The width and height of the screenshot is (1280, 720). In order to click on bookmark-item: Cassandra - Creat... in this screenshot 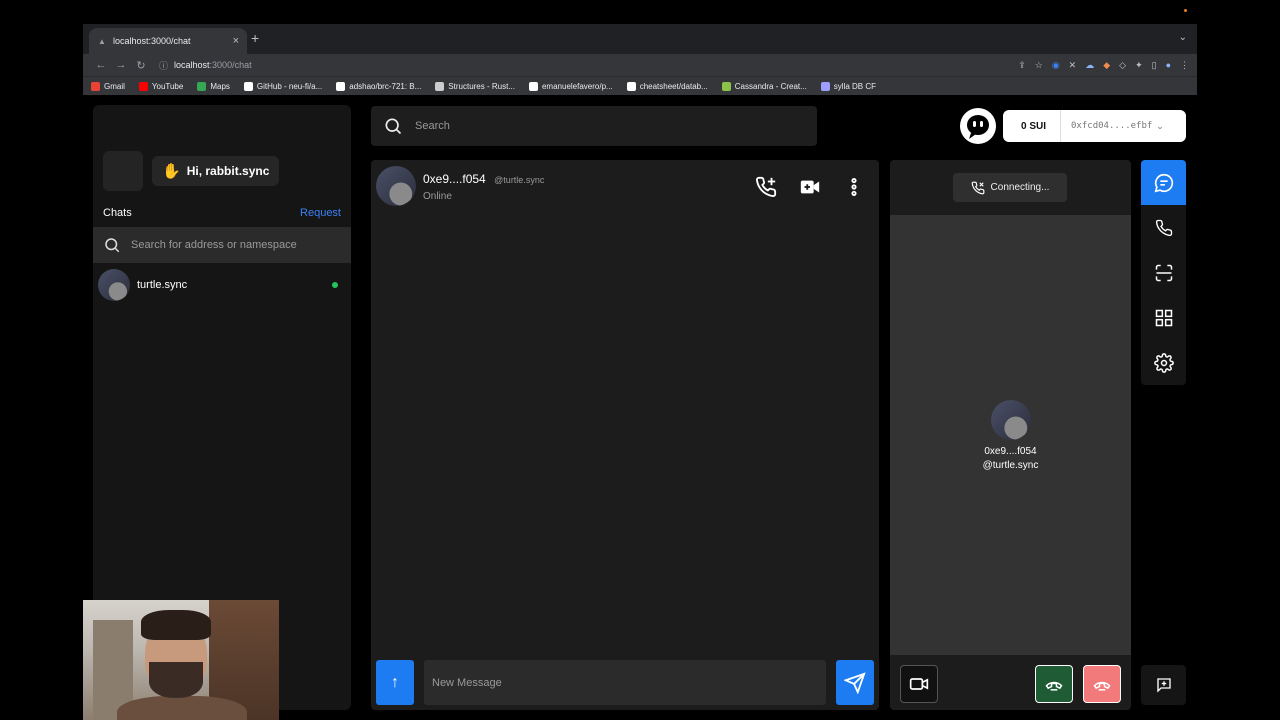, I will do `click(764, 86)`.